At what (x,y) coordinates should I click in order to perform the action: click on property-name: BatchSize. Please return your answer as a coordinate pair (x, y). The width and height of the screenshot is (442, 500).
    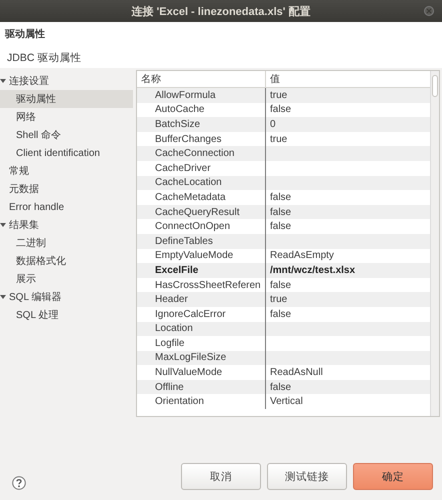
    Looking at the image, I should click on (177, 124).